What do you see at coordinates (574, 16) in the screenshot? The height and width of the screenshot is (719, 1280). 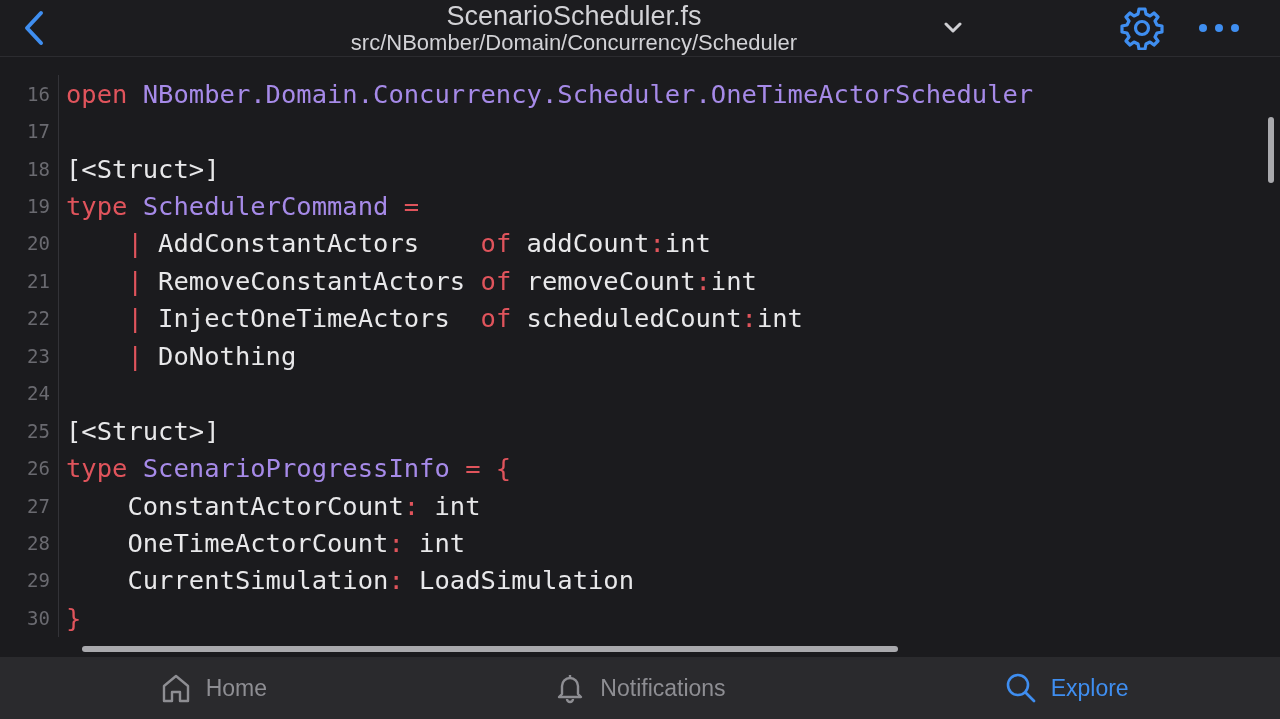 I see `file-title: ScenarioScheduler.fs` at bounding box center [574, 16].